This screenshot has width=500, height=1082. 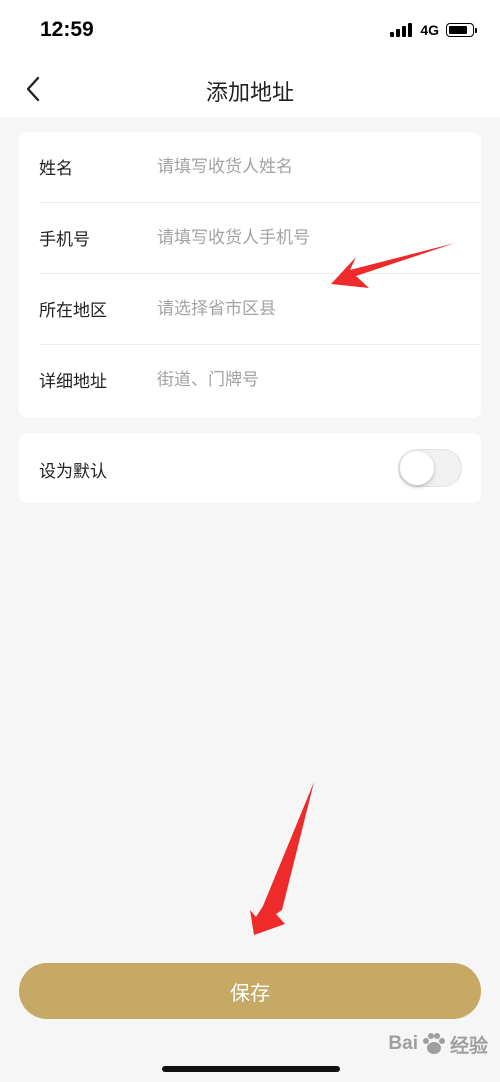 What do you see at coordinates (307, 309) in the screenshot?
I see `region-select` at bounding box center [307, 309].